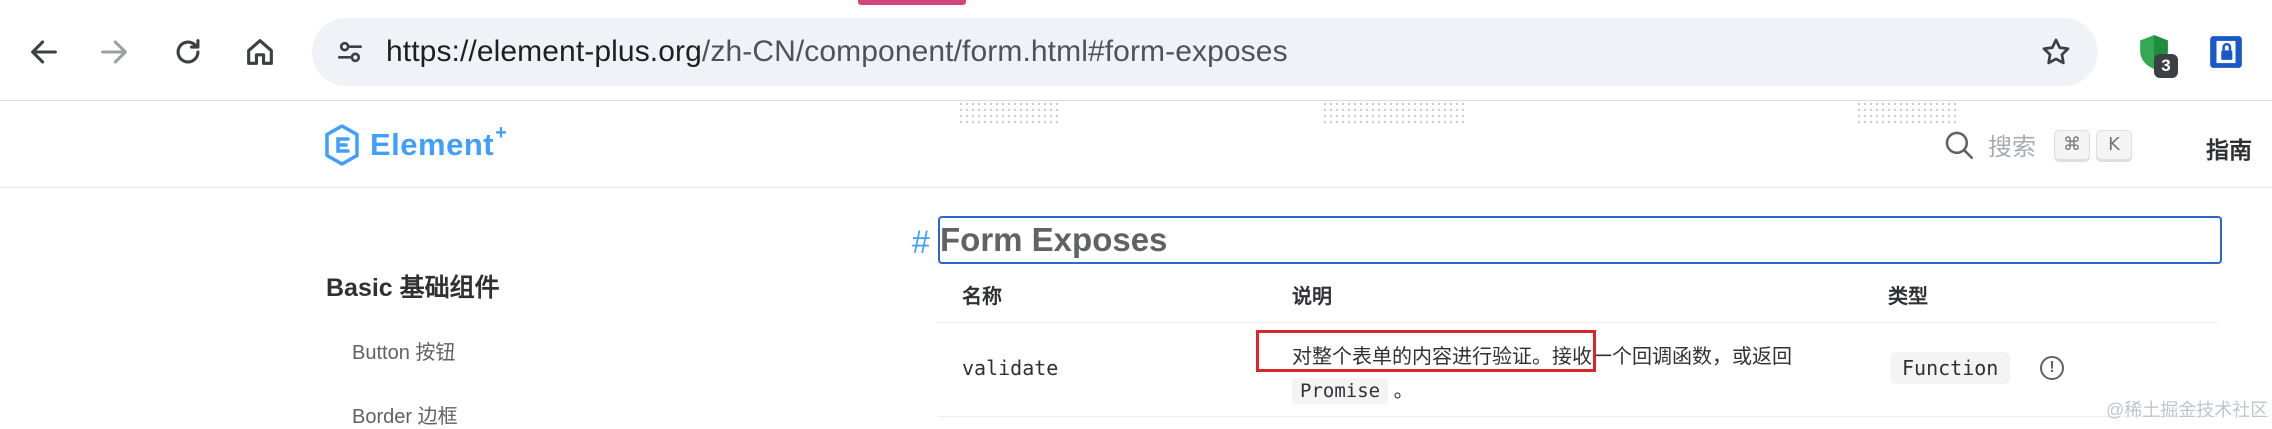 This screenshot has width=2272, height=429. What do you see at coordinates (912, 2) in the screenshot?
I see `active-tab-indicator` at bounding box center [912, 2].